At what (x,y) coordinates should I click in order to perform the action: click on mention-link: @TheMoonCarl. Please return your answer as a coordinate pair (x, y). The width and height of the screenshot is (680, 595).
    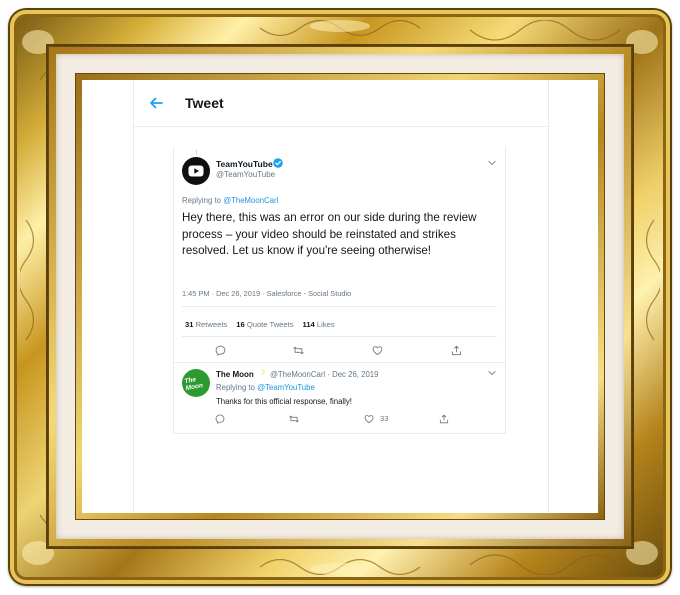
    Looking at the image, I should click on (250, 200).